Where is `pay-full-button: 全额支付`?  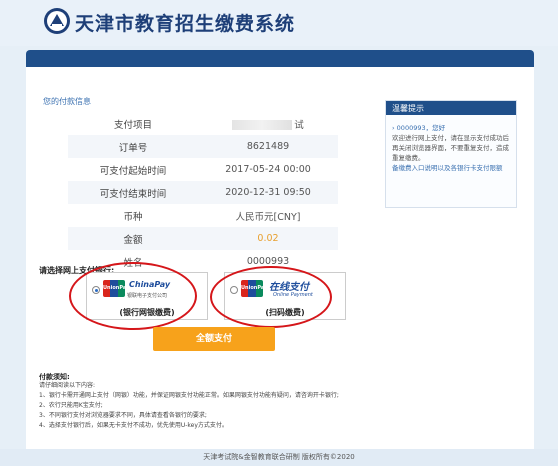
pay-full-button: 全额支付 is located at coordinates (214, 339).